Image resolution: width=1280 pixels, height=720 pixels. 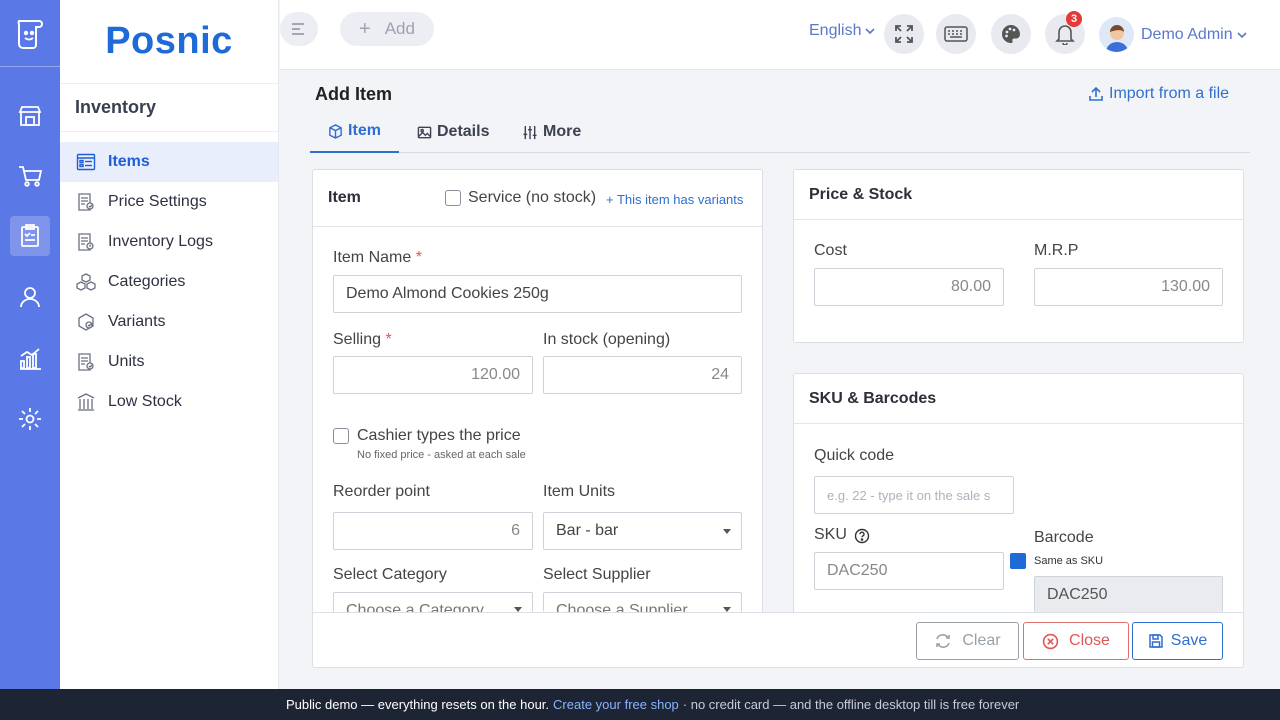 I want to click on sku-label: SKU, so click(x=830, y=534).